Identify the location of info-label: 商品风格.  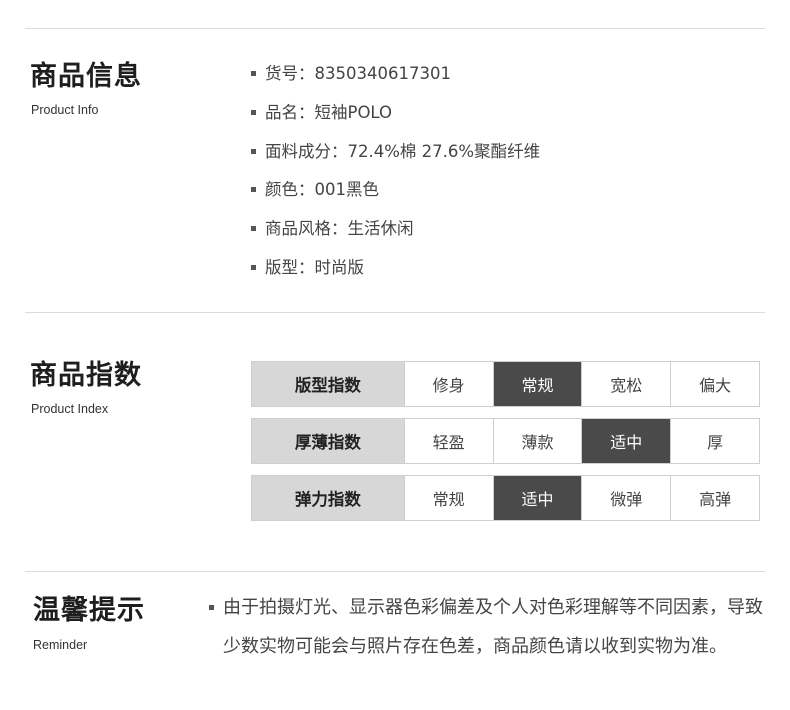
(306, 229).